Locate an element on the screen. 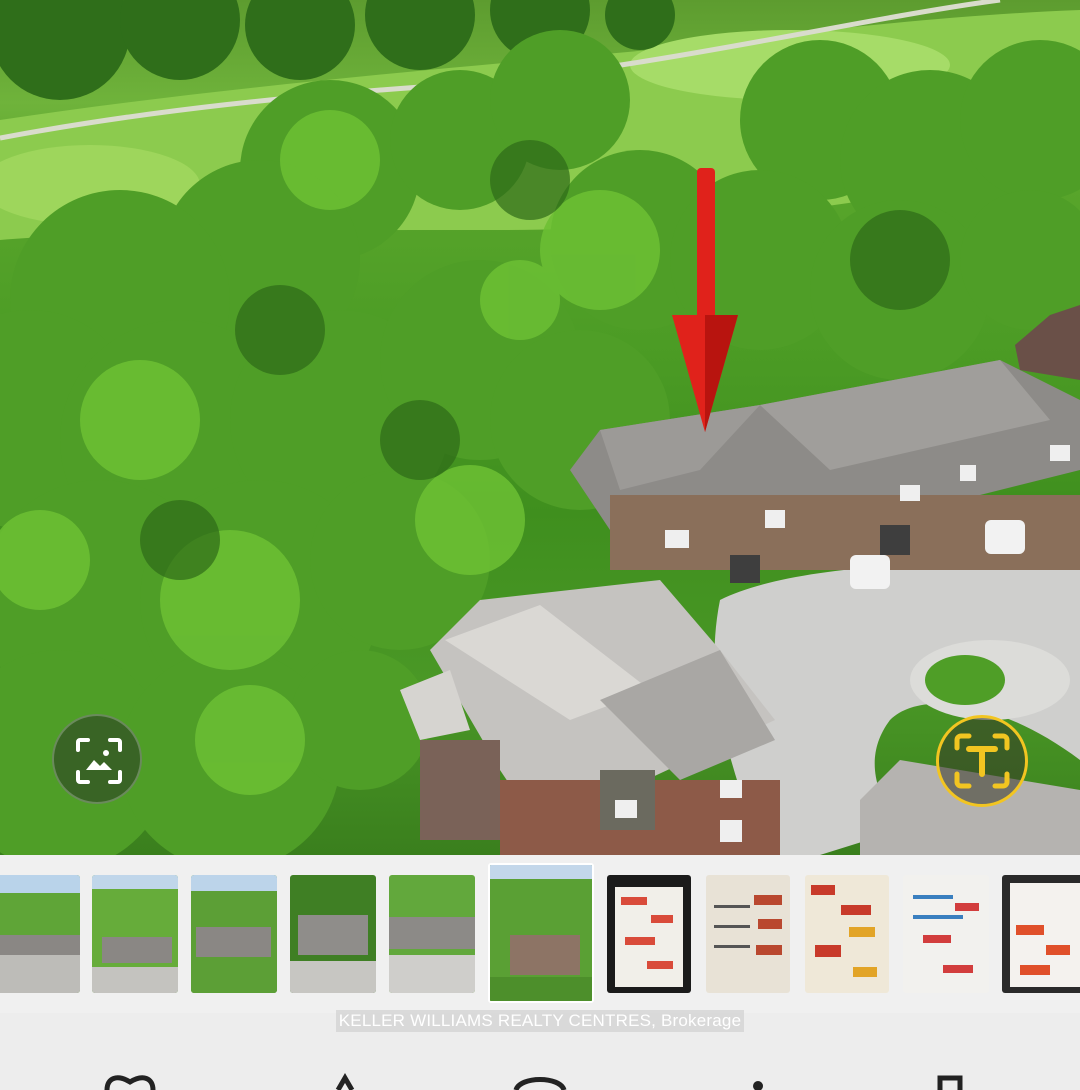  heart-icon is located at coordinates (130, 1080).